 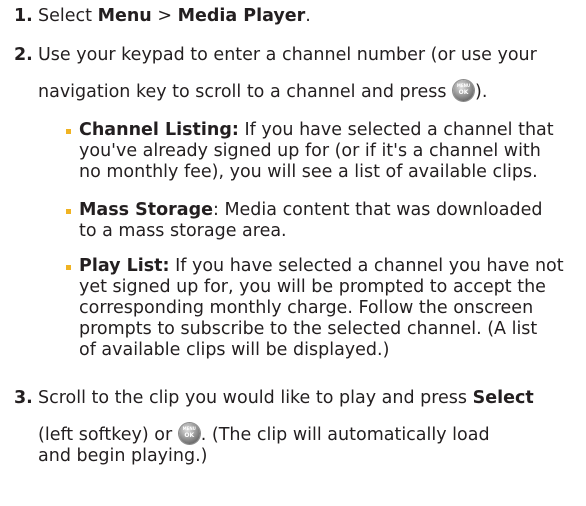 I want to click on bullet-term: Play List:, so click(x=124, y=266).